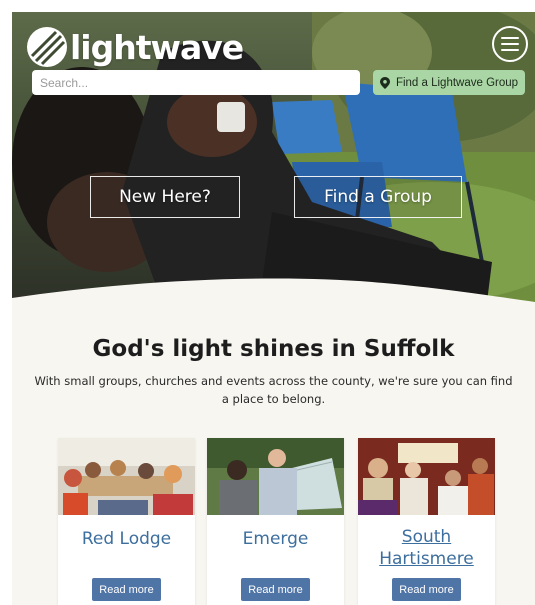 This screenshot has width=535, height=605. What do you see at coordinates (378, 197) in the screenshot?
I see `find-a-group-button: Find a Group` at bounding box center [378, 197].